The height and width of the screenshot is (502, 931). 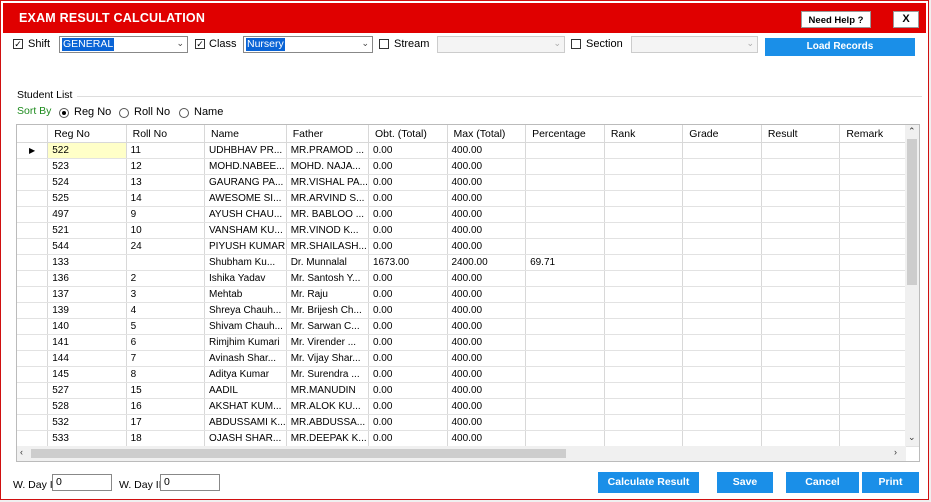 I want to click on table-cell: Aditya Kumar, so click(x=245, y=374).